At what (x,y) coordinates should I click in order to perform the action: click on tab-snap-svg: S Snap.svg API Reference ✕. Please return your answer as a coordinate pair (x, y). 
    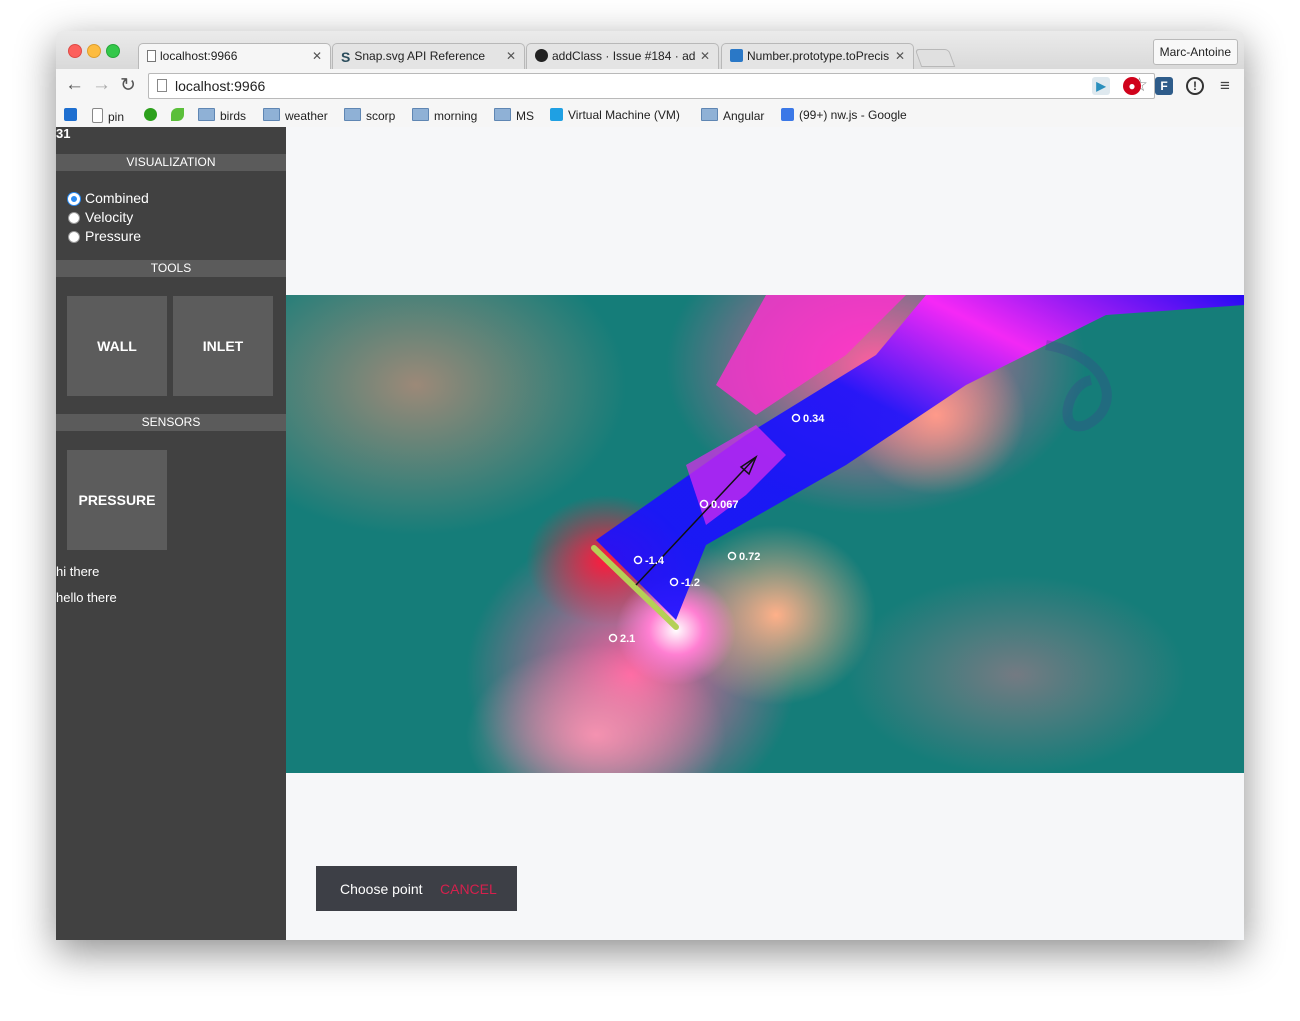
    Looking at the image, I should click on (428, 56).